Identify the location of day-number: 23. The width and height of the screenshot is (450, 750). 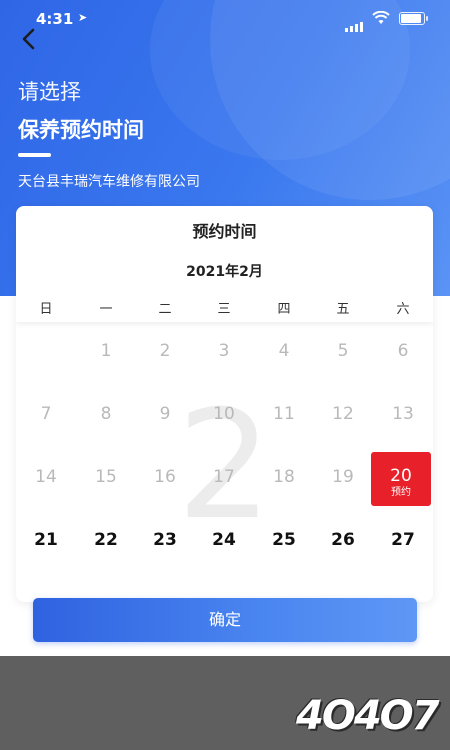
(165, 540).